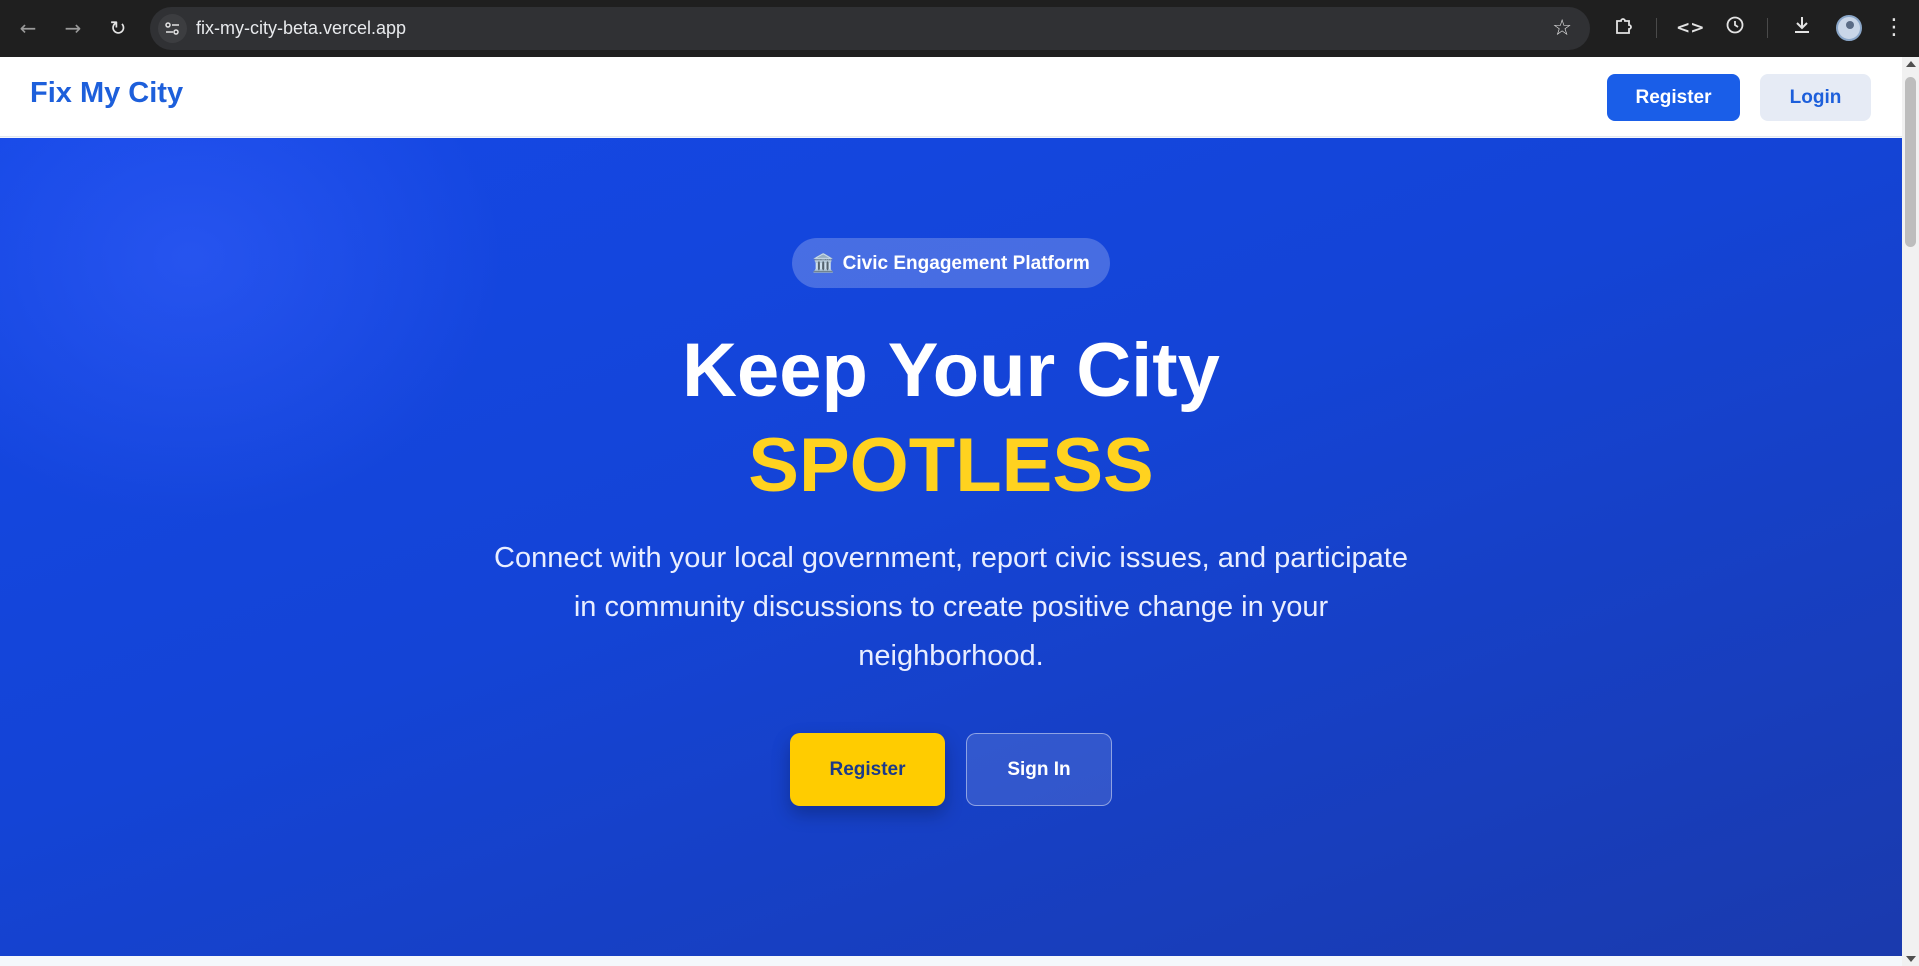 The width and height of the screenshot is (1919, 966). Describe the element at coordinates (951, 97) in the screenshot. I see `site-header: Fix My City Register Login` at that location.